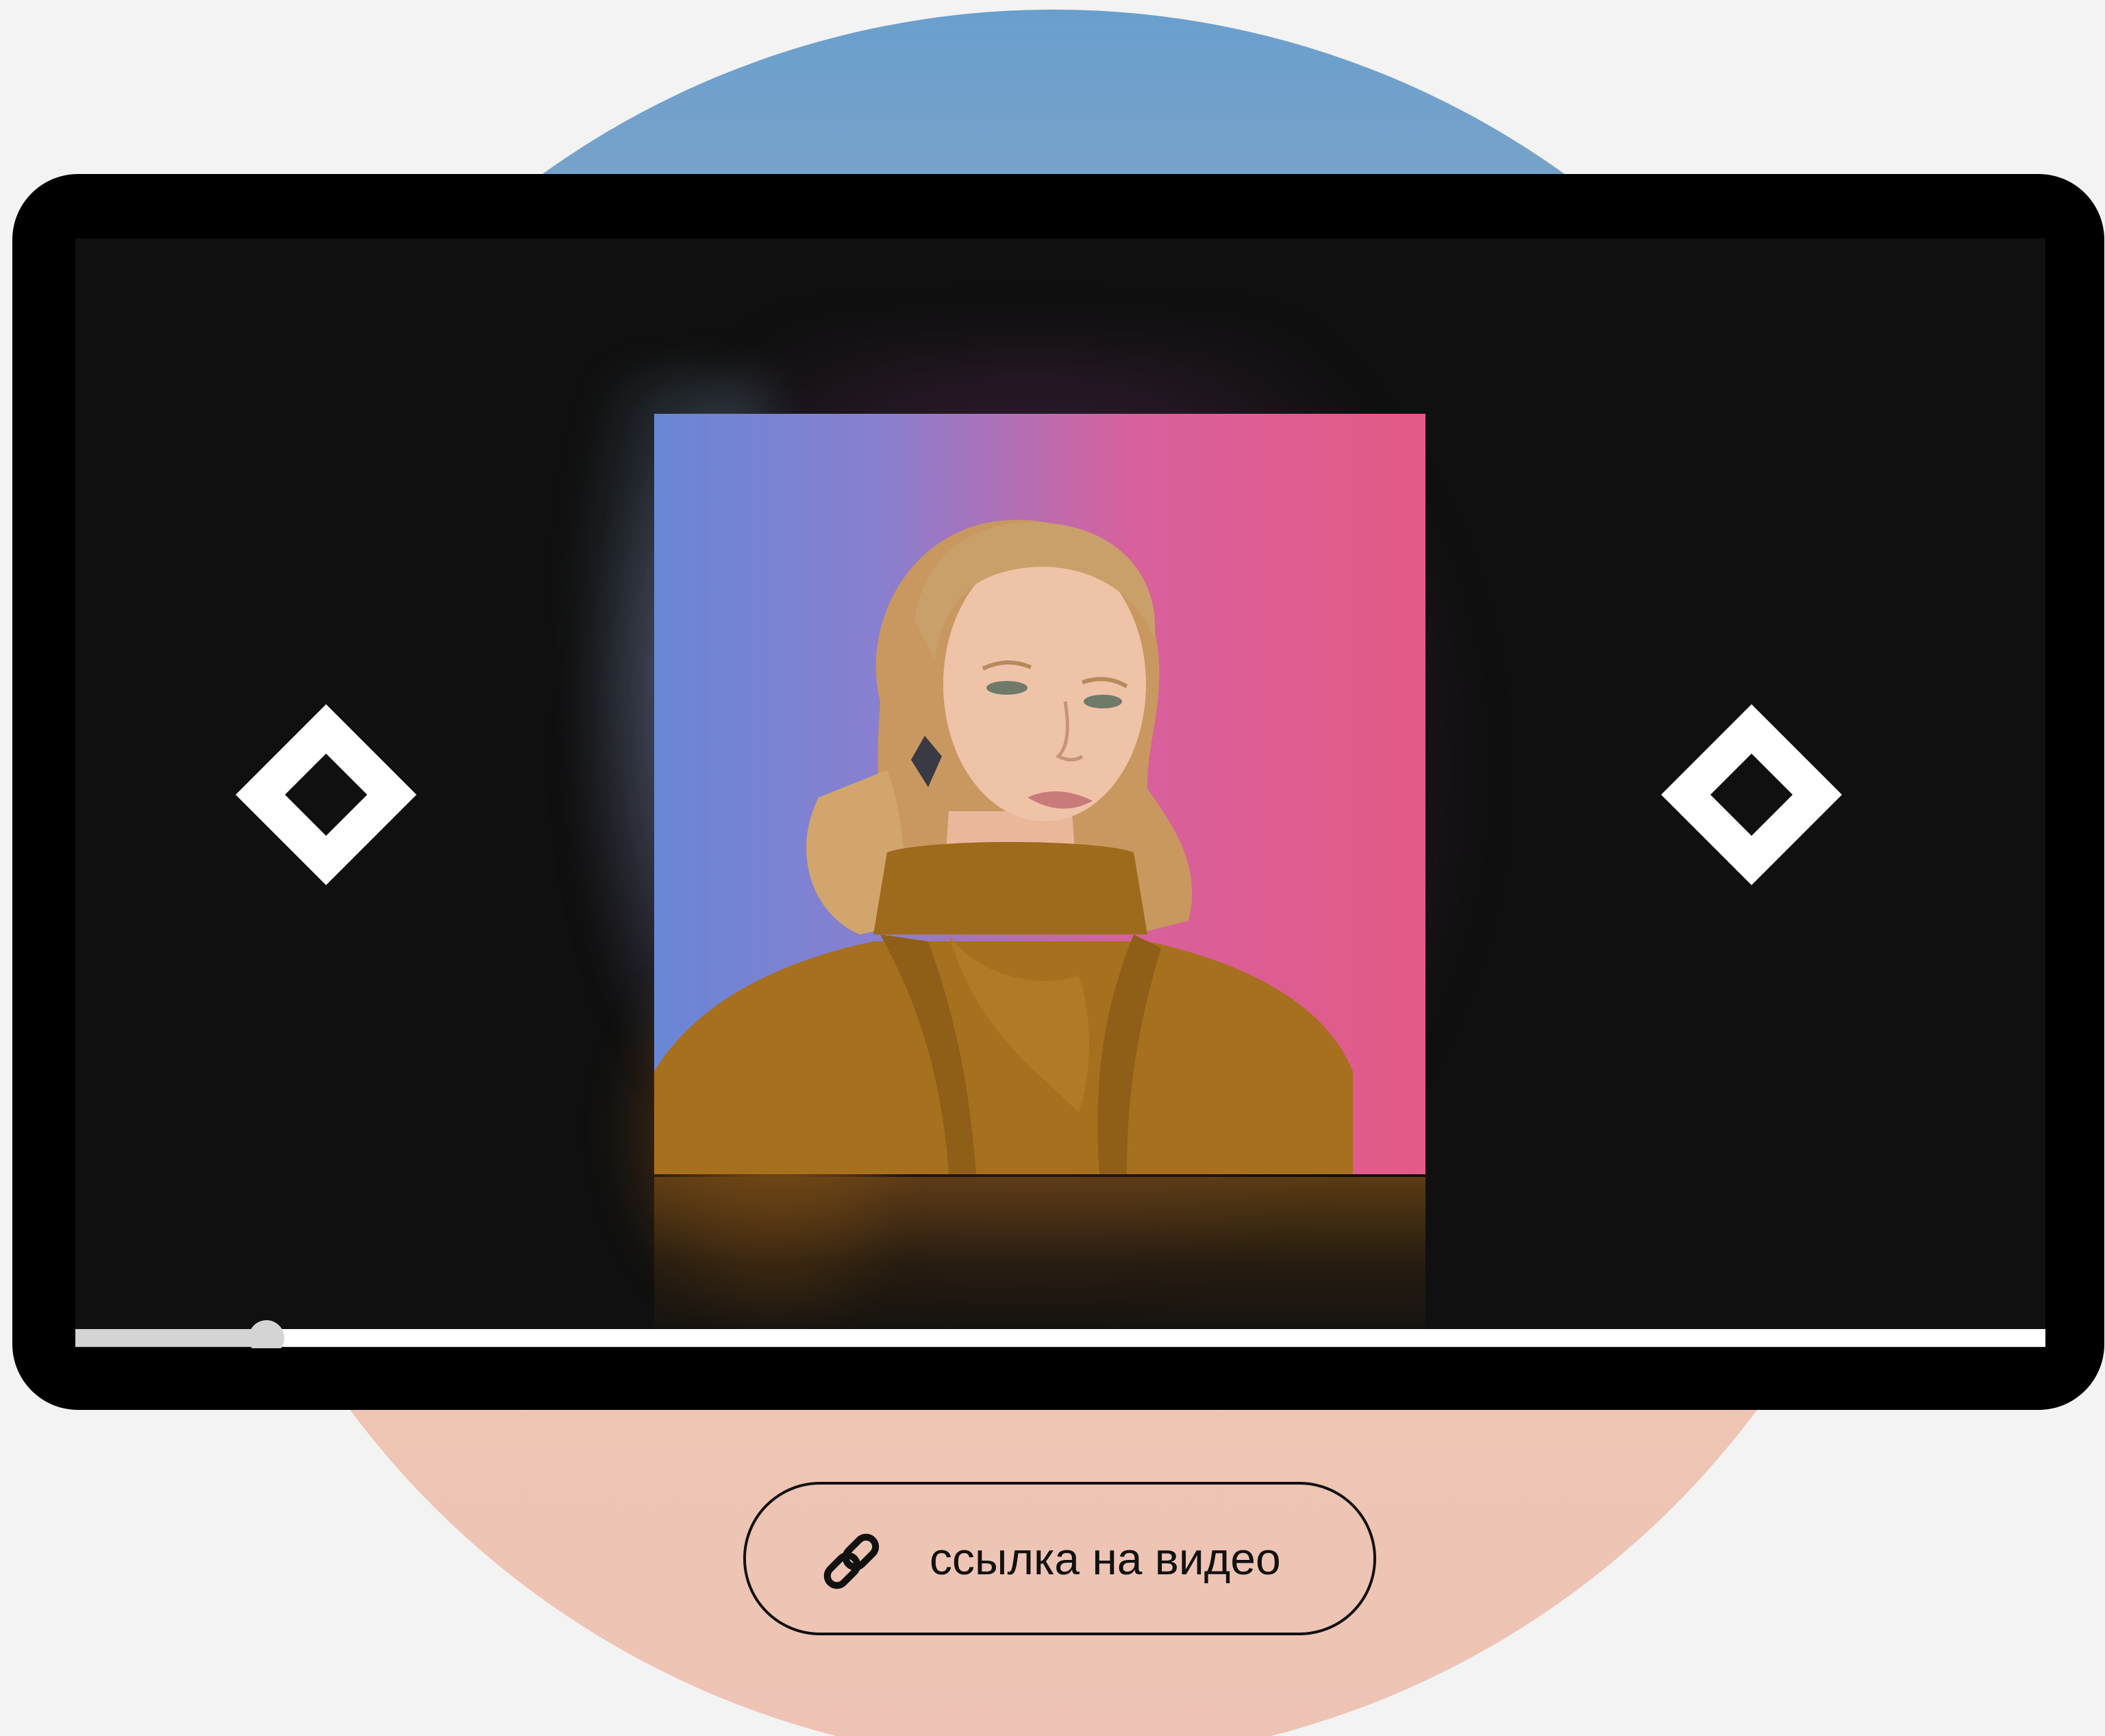  Describe the element at coordinates (1105, 1558) in the screenshot. I see `video-link-label: ссылка на видео` at that location.